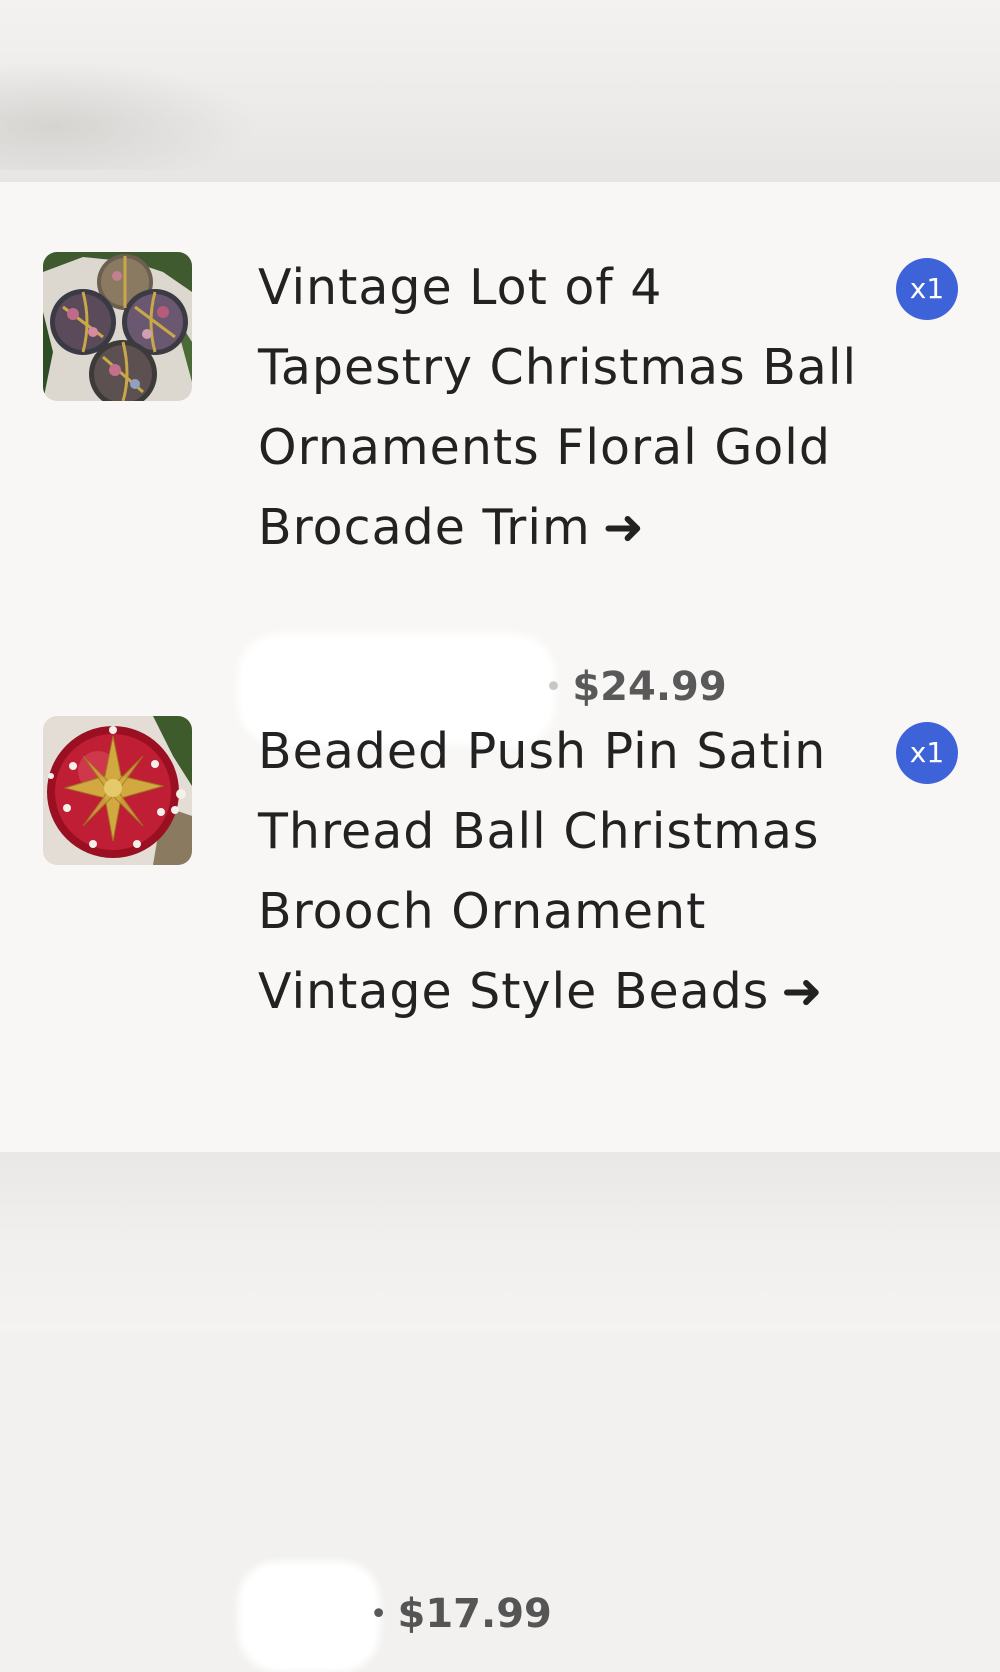  What do you see at coordinates (500, 1242) in the screenshot?
I see `backdrop-bottom` at bounding box center [500, 1242].